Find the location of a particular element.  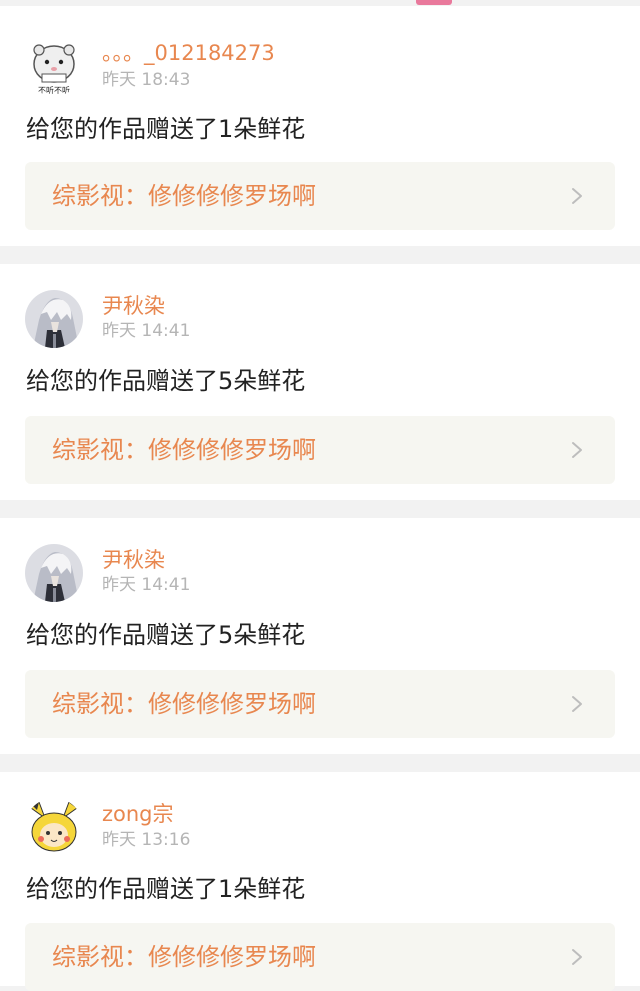

avatar-caption: 不听不听 is located at coordinates (54, 90).